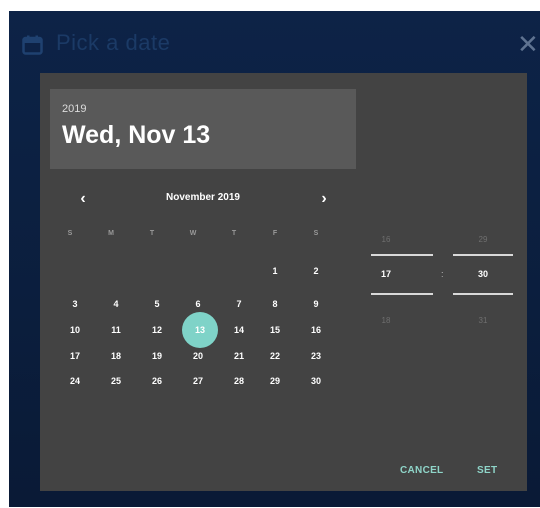 The width and height of the screenshot is (540, 508). What do you see at coordinates (528, 44) in the screenshot?
I see `close-icon: ✕` at bounding box center [528, 44].